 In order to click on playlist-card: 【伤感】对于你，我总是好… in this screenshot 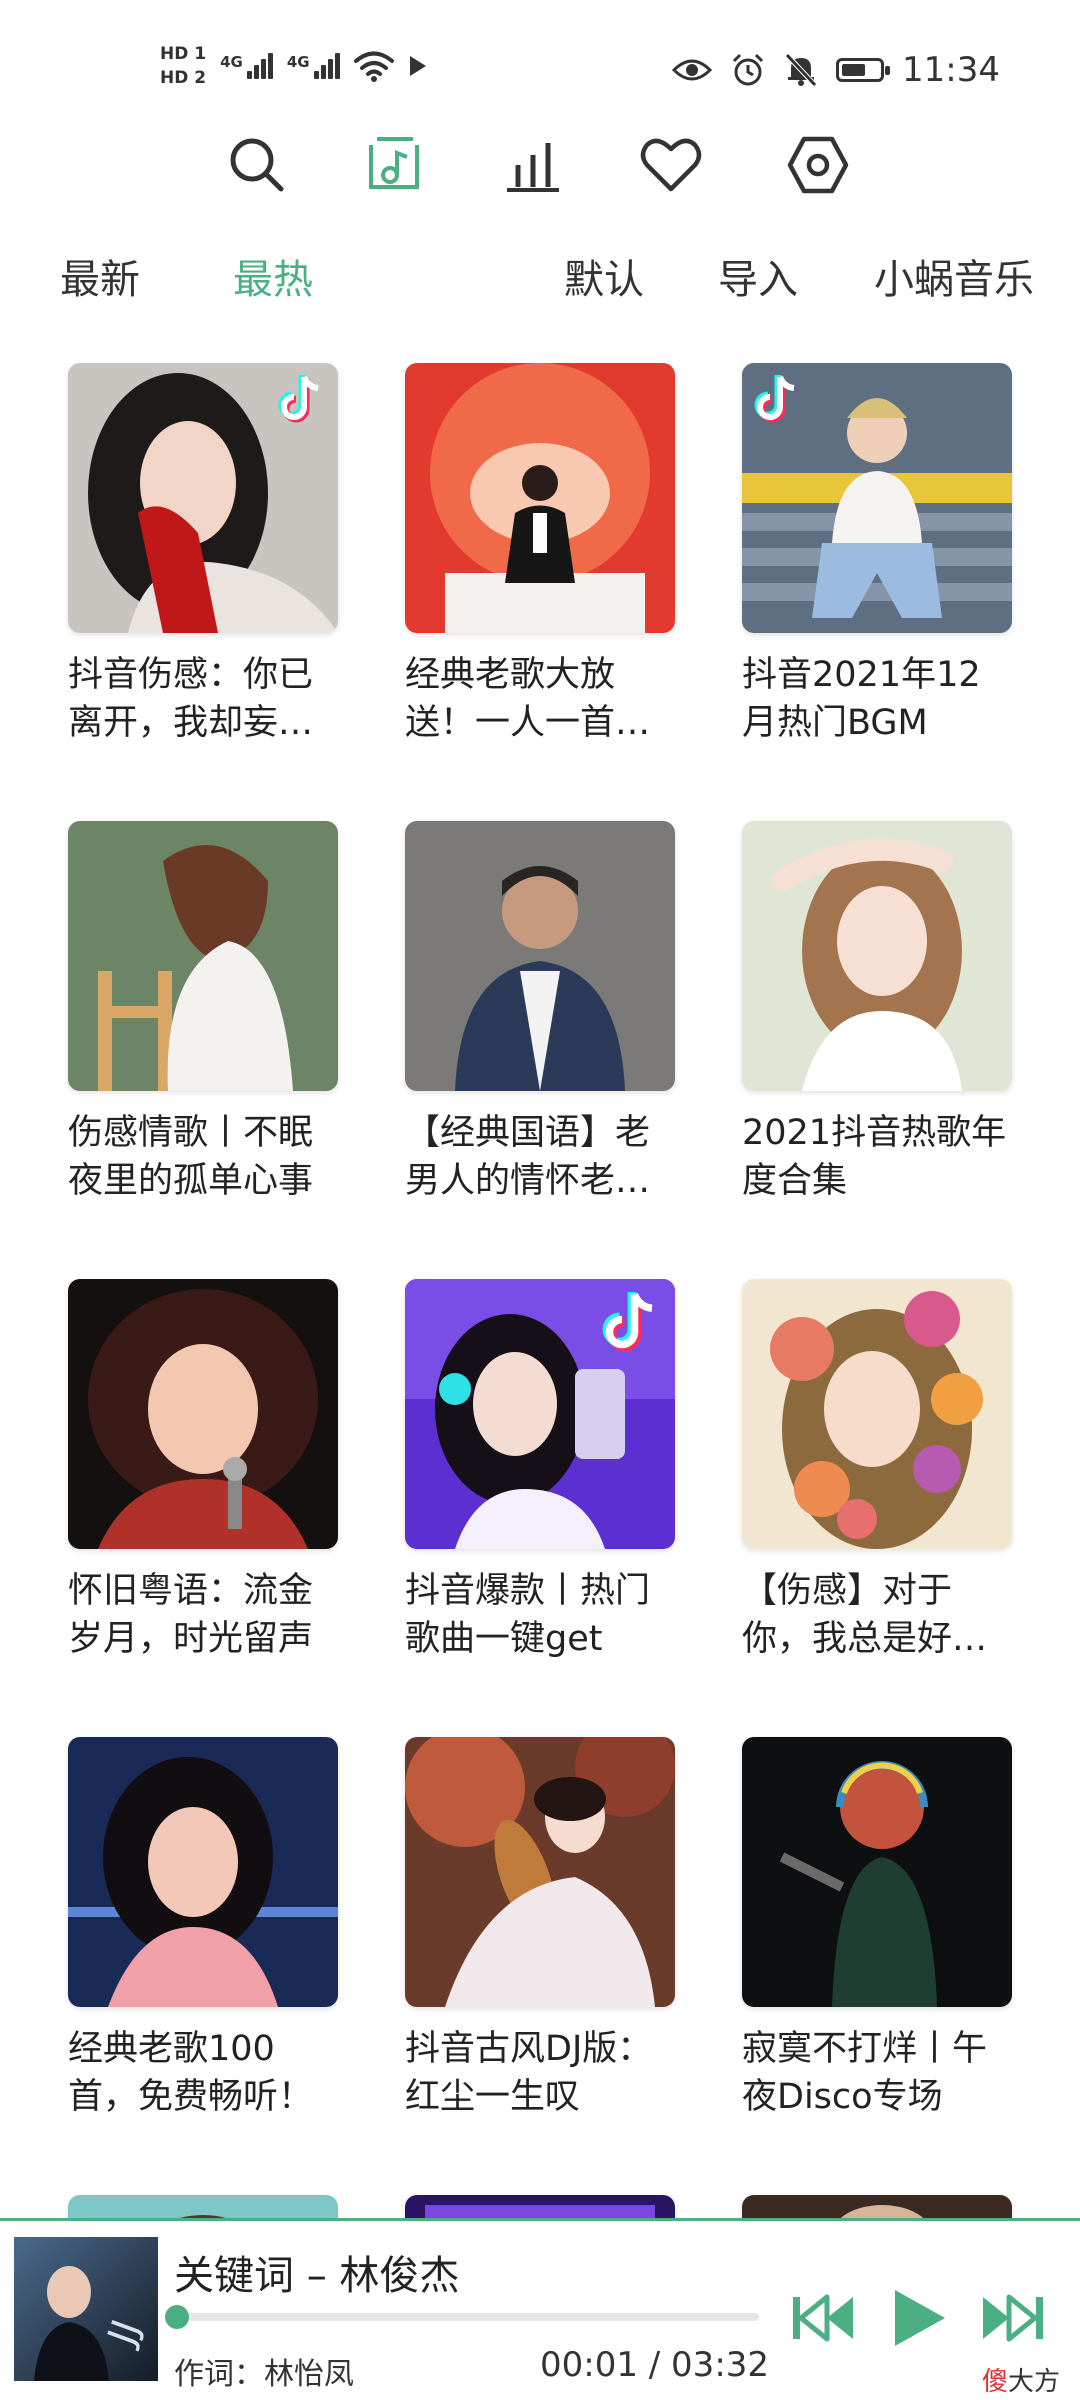, I will do `click(877, 1471)`.